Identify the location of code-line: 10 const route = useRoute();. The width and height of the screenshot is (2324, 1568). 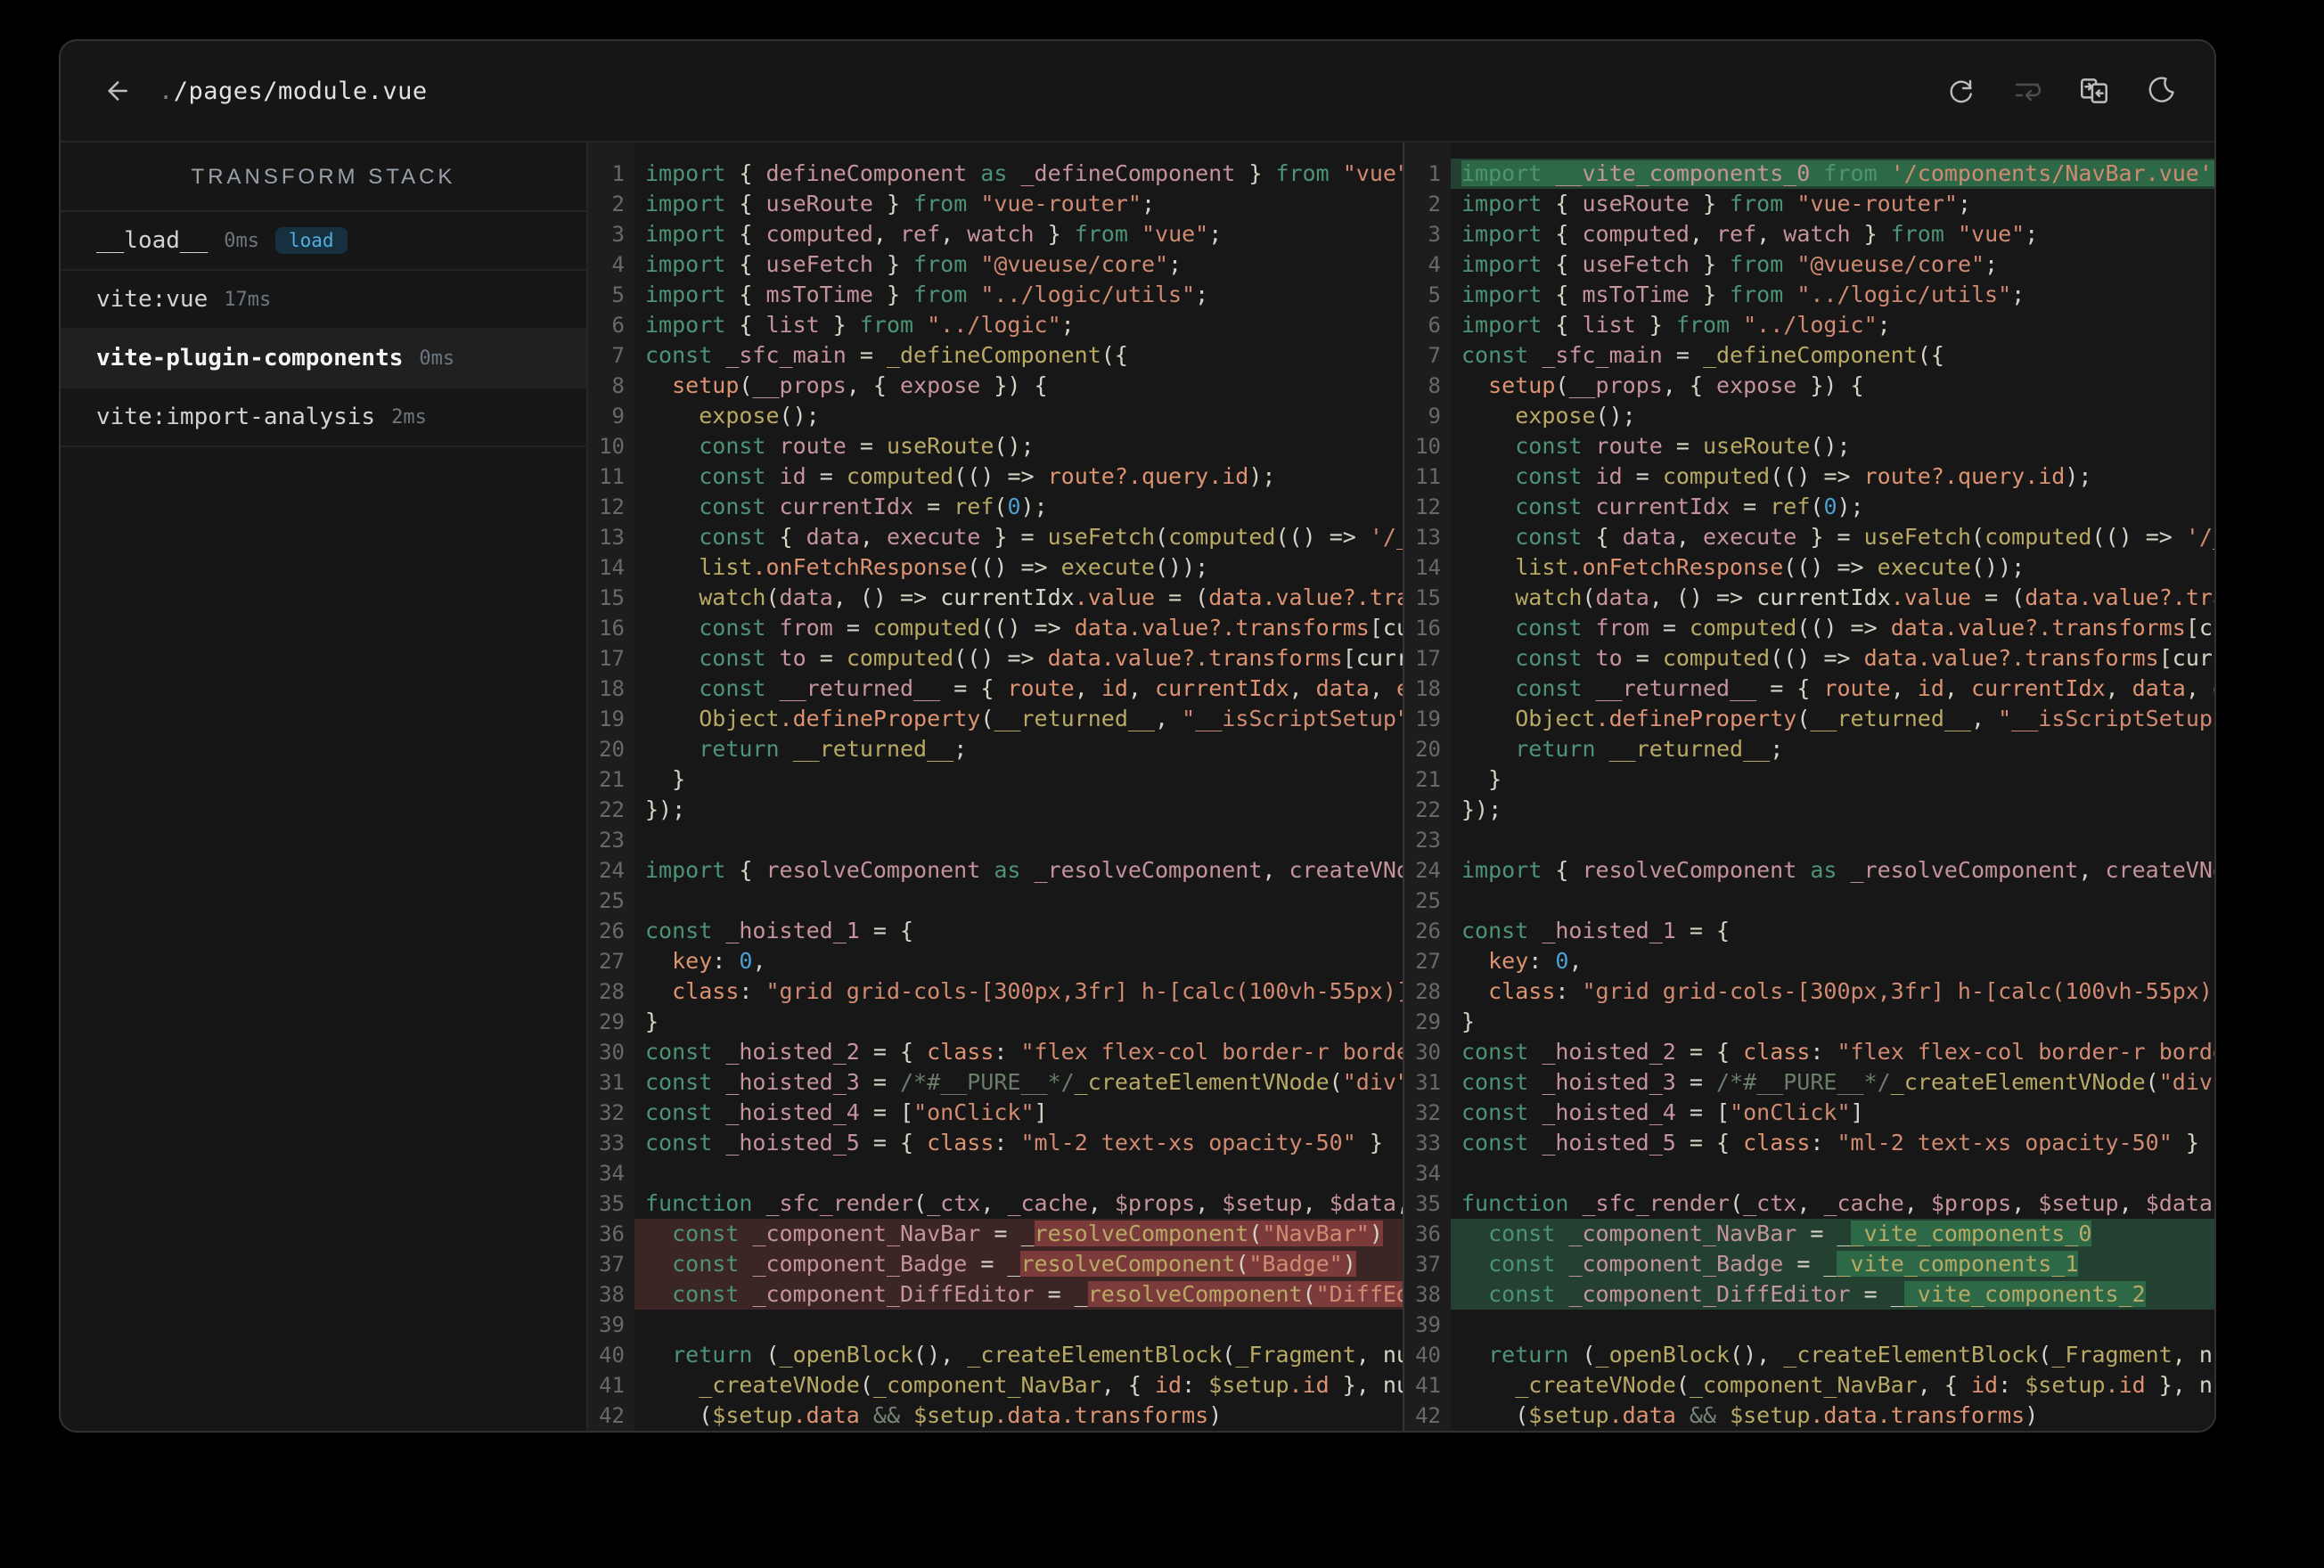
(995, 446).